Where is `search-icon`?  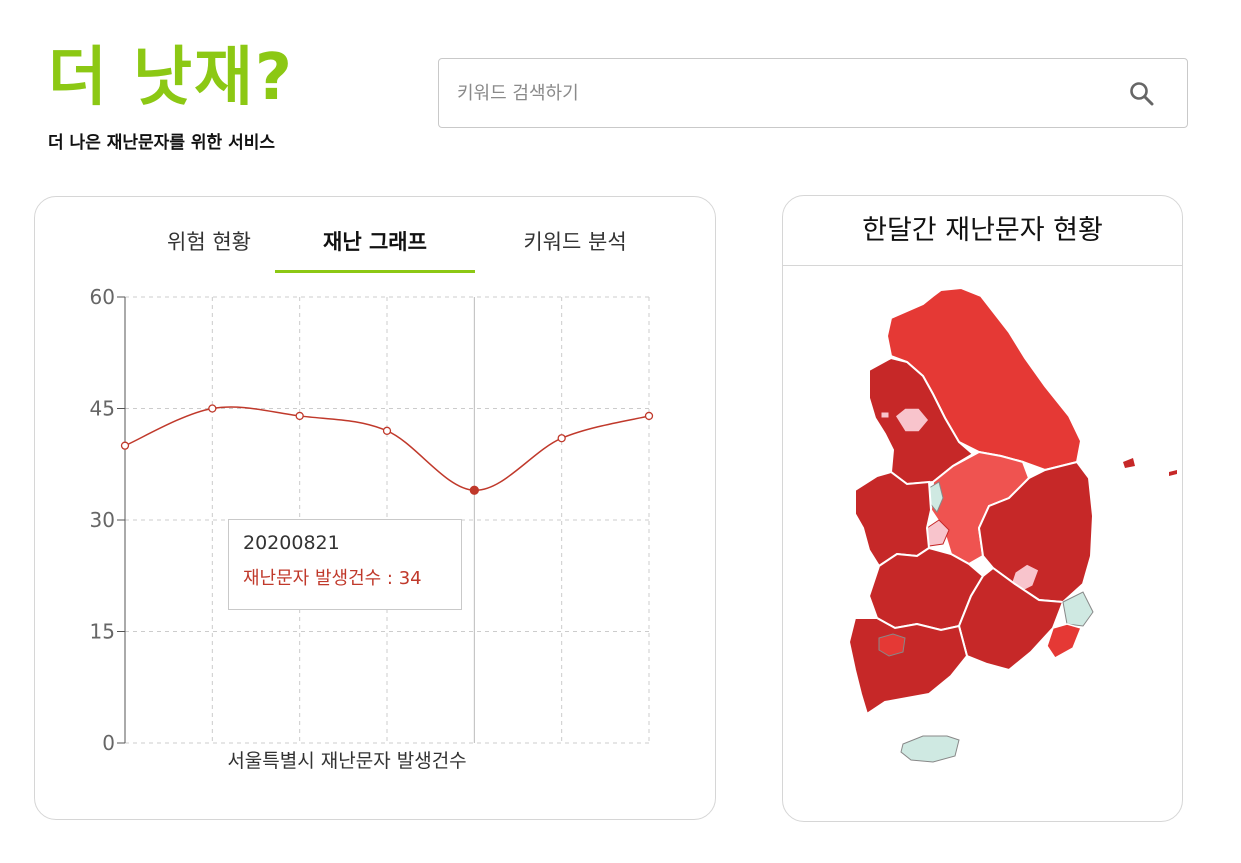 search-icon is located at coordinates (1142, 94).